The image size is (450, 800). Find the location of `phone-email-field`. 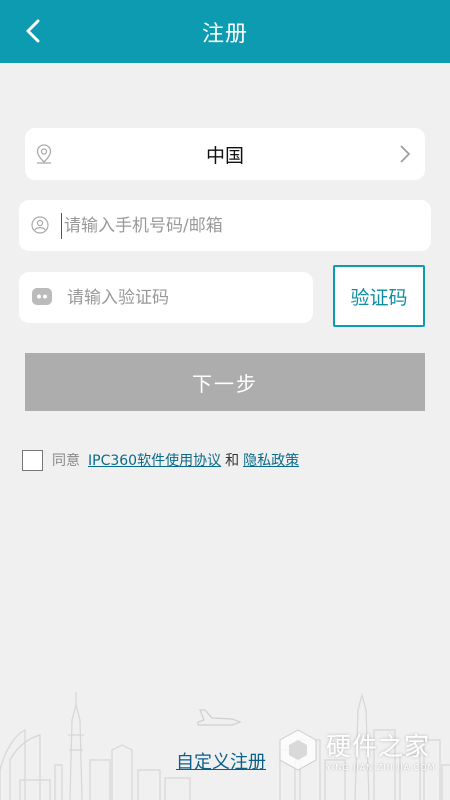

phone-email-field is located at coordinates (225, 225).